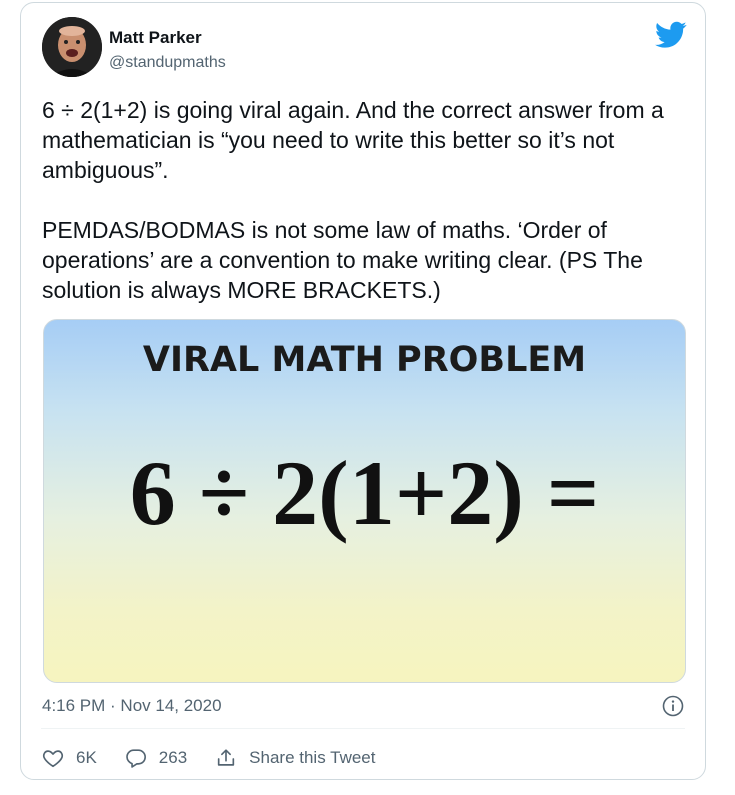 This screenshot has height=795, width=735. What do you see at coordinates (364, 493) in the screenshot?
I see `image-equation: 6 ÷ 2(1+2) =` at bounding box center [364, 493].